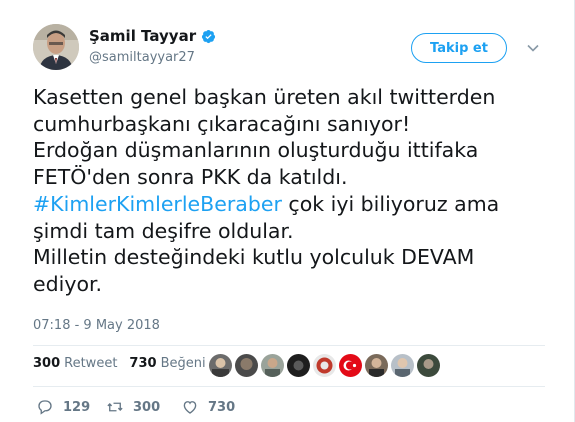  What do you see at coordinates (533, 47) in the screenshot?
I see `chevron-down-icon` at bounding box center [533, 47].